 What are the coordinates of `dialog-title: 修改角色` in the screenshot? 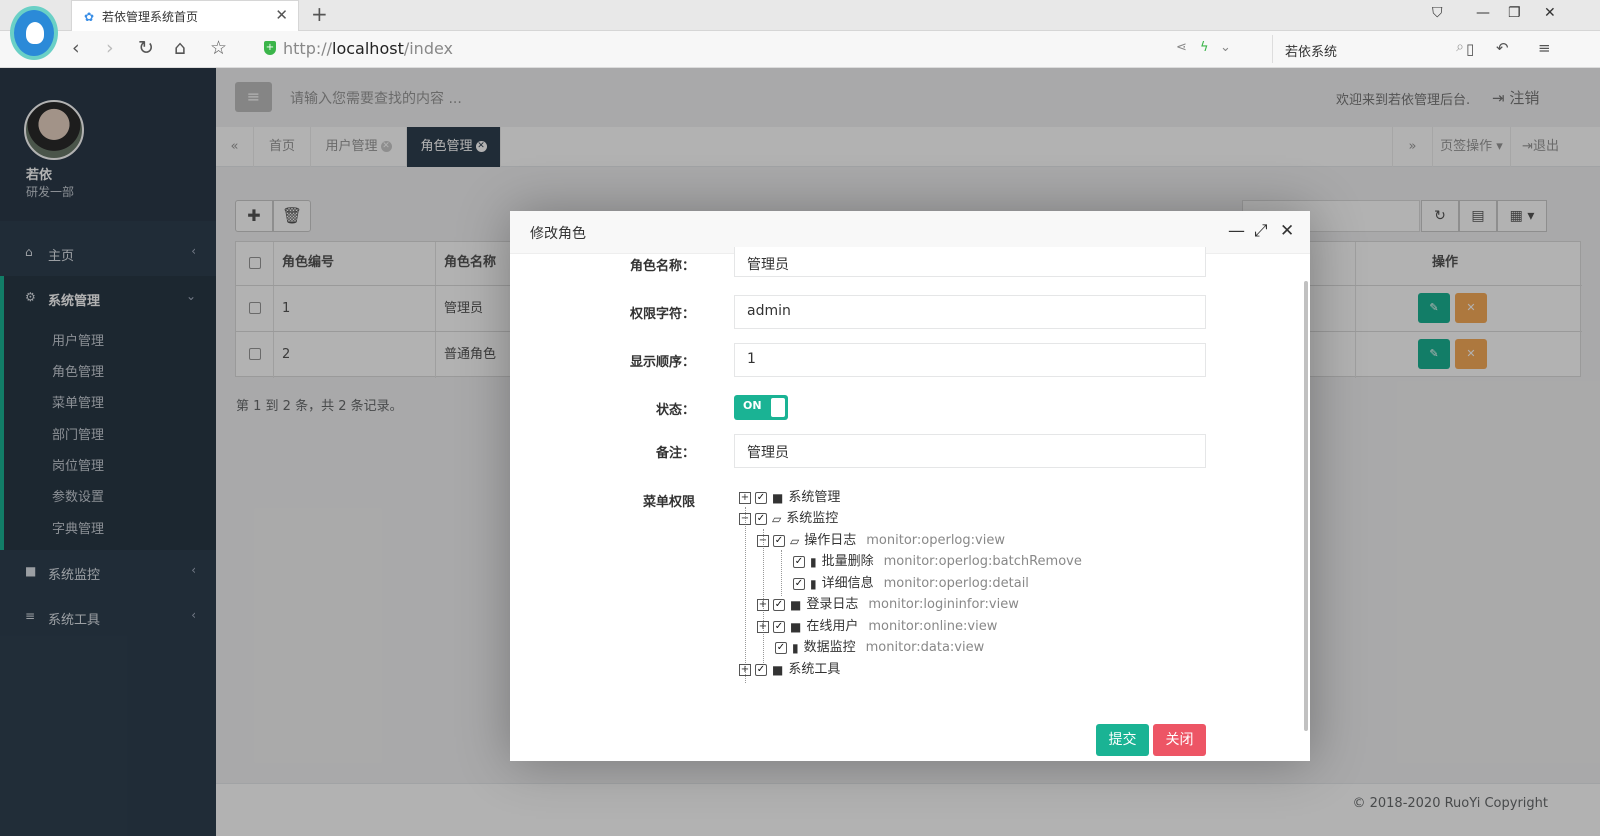 It's located at (558, 234).